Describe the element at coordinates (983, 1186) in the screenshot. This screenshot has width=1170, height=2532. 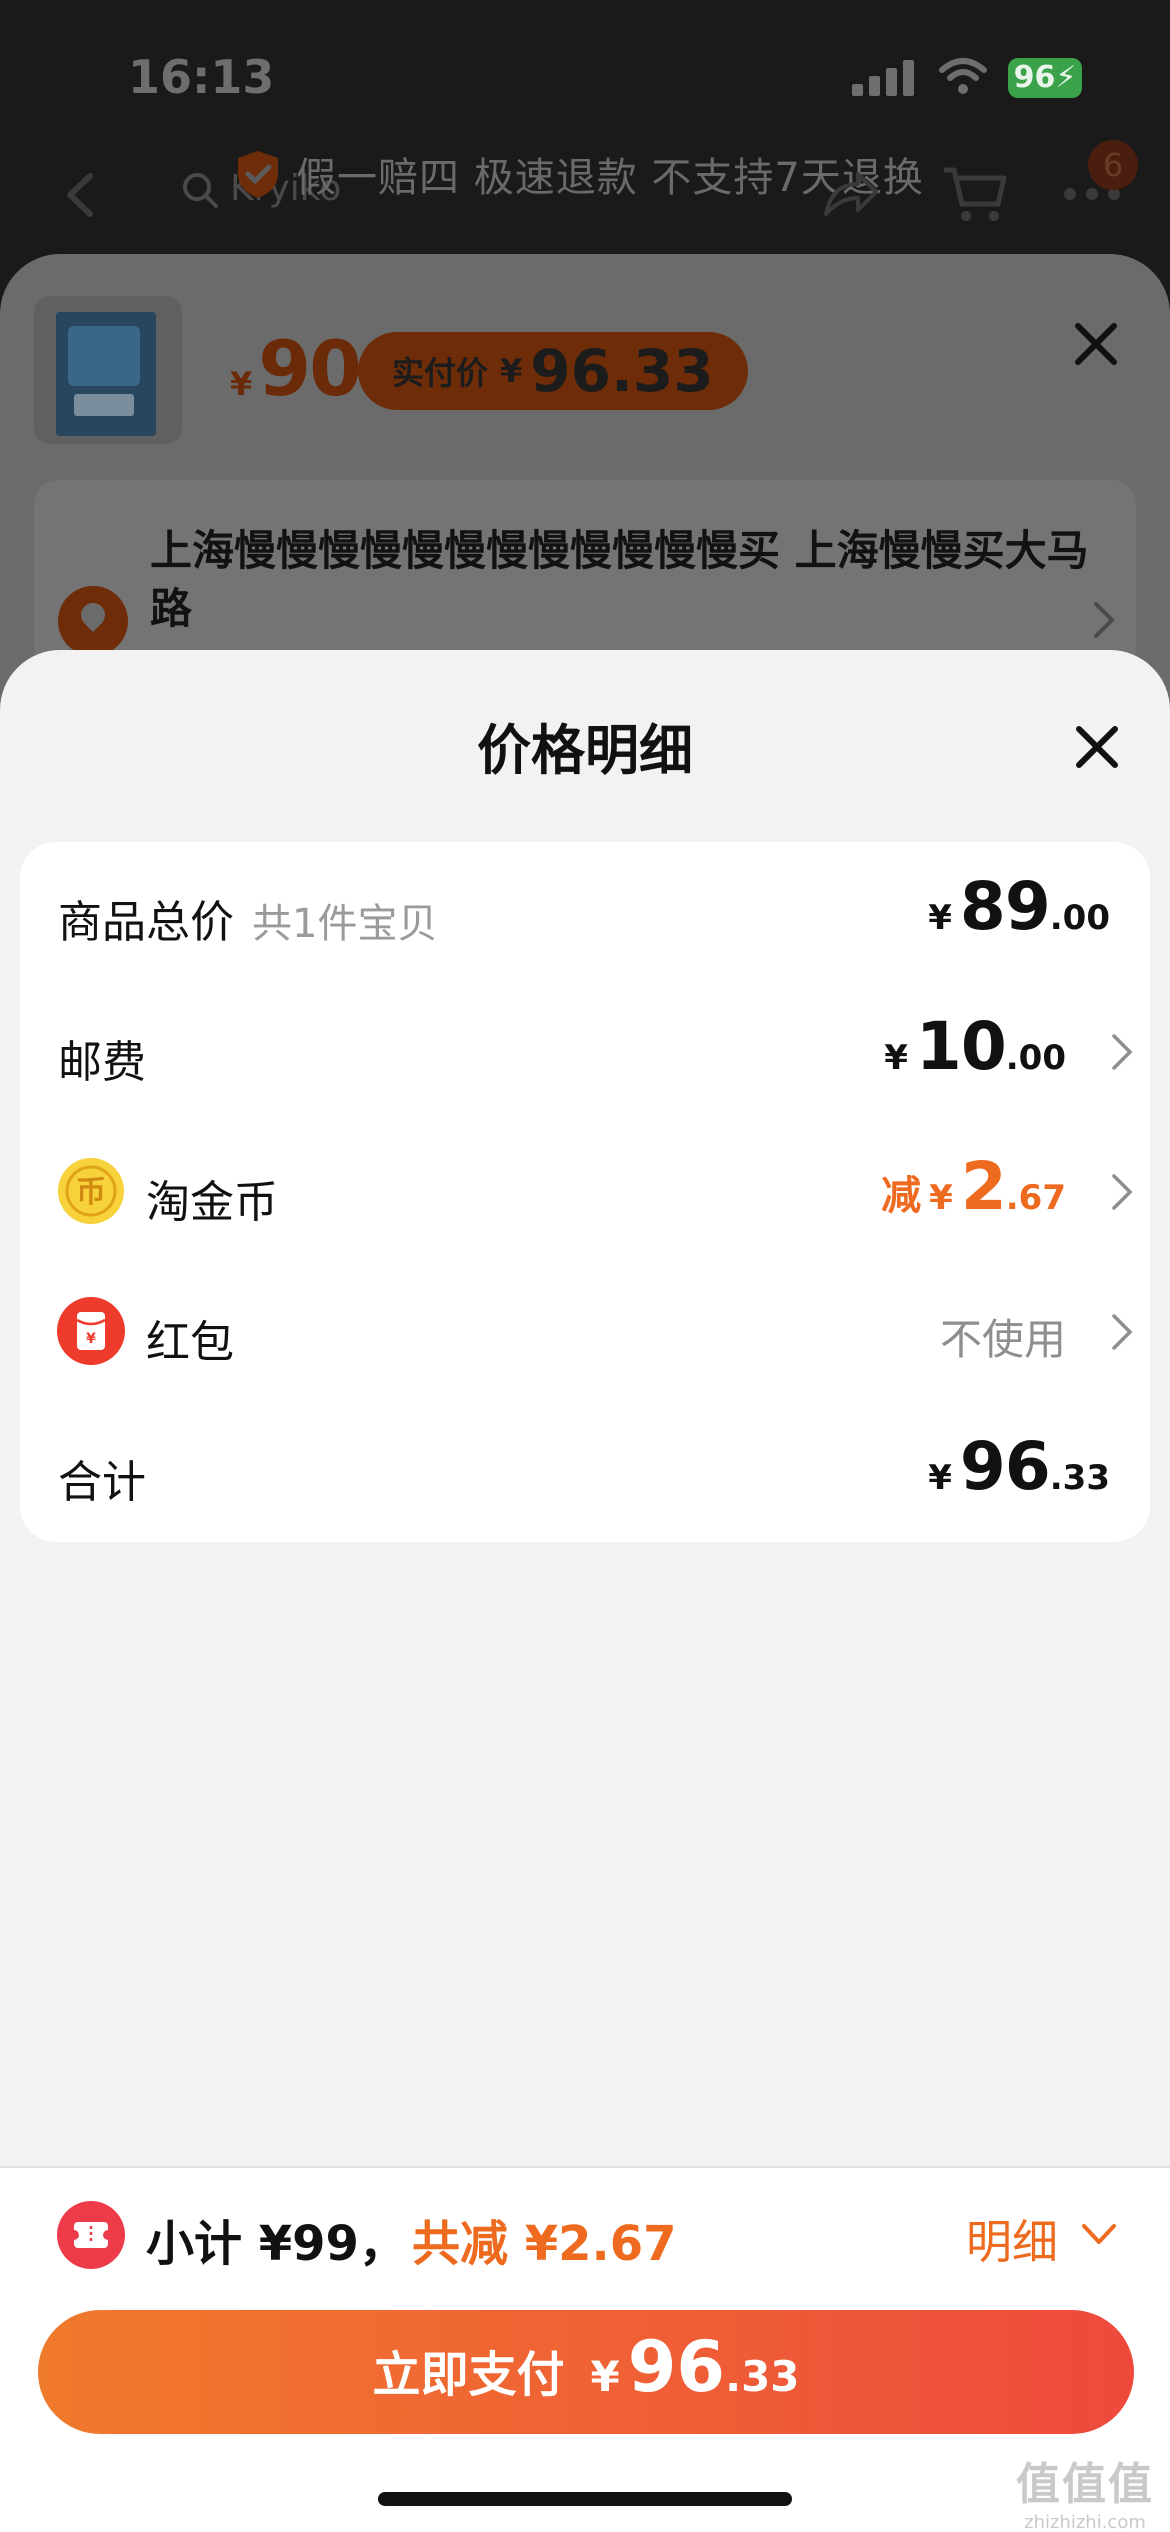
I see `gold-coin-integer: 2` at that location.